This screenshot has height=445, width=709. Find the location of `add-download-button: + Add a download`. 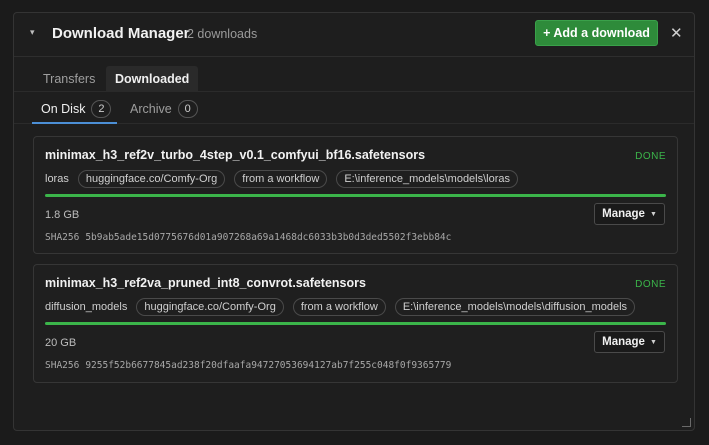

add-download-button: + Add a download is located at coordinates (596, 33).